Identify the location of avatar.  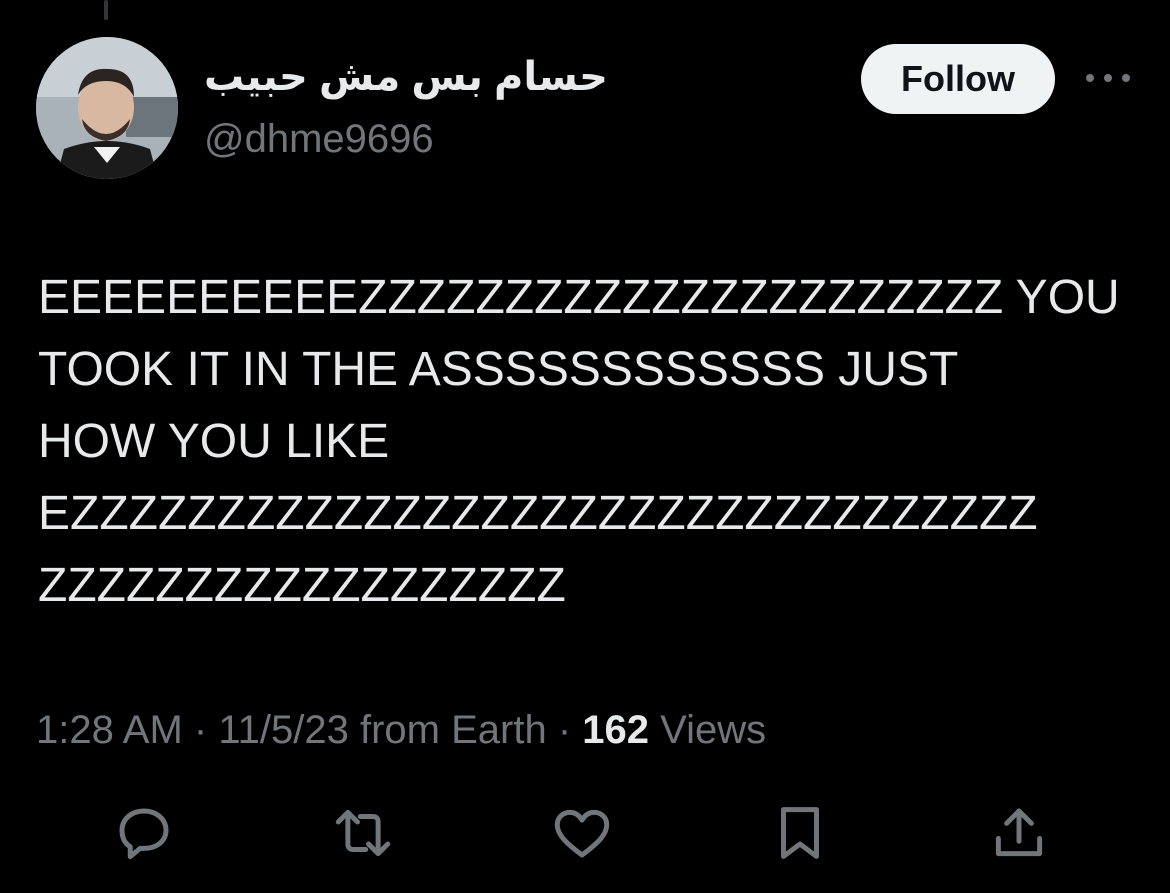
(107, 108).